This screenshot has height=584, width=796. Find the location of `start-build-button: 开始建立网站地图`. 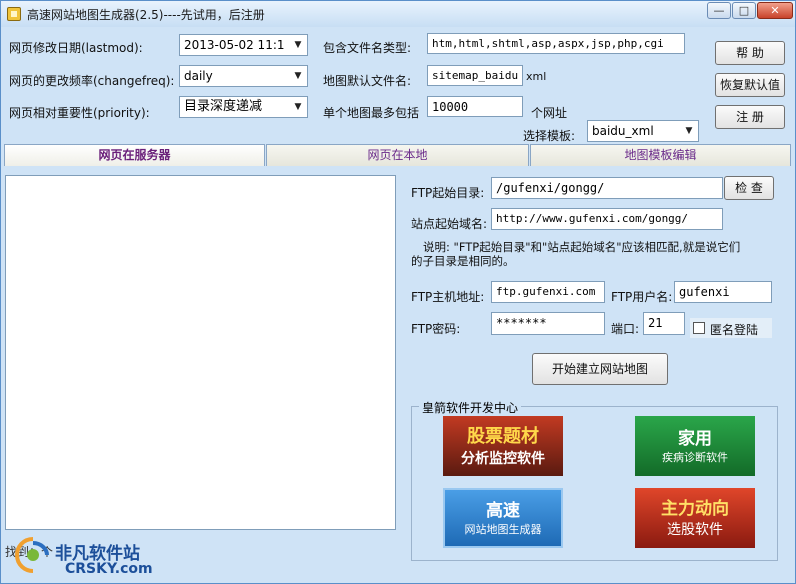

start-build-button: 开始建立网站地图 is located at coordinates (600, 369).